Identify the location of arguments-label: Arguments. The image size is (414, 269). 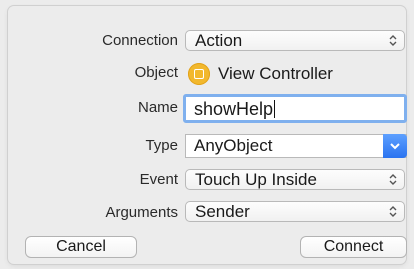
(141, 212).